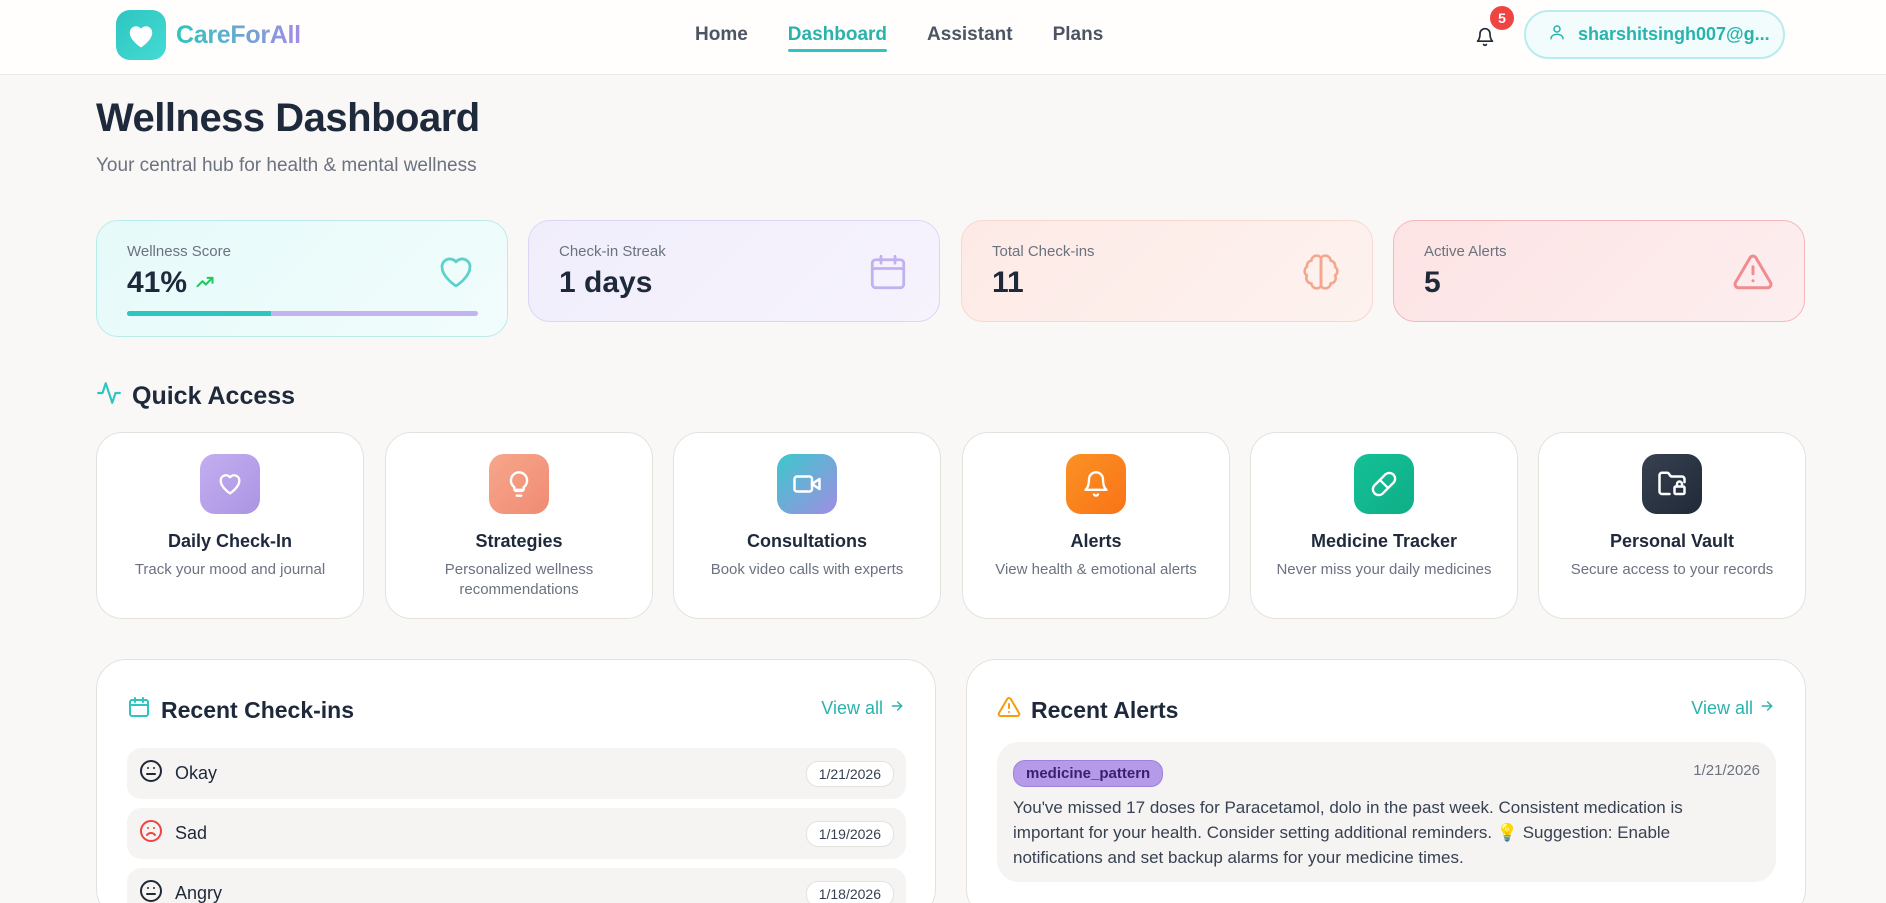 The width and height of the screenshot is (1886, 903). I want to click on nav-link-plans: Plans, so click(1078, 38).